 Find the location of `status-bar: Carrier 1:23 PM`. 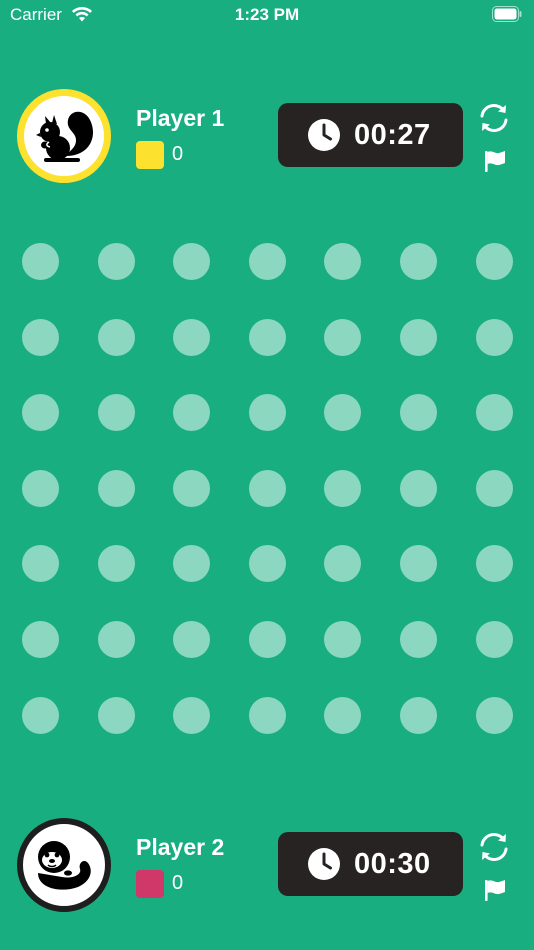

status-bar: Carrier 1:23 PM is located at coordinates (267, 16).